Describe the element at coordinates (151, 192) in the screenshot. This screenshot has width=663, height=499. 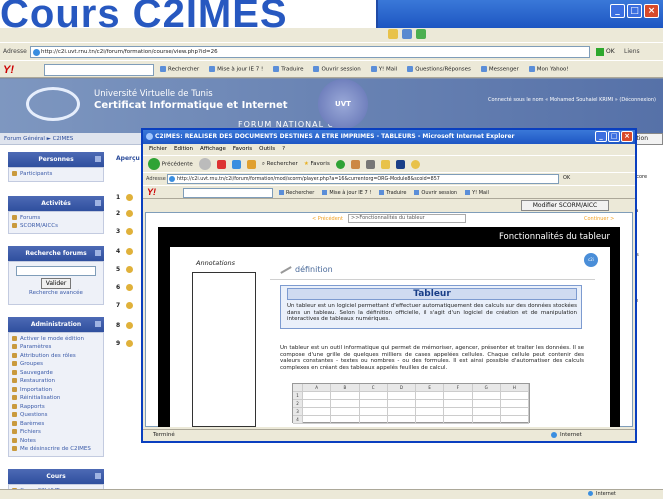
I see `popup-yahoo-logo: Y!` at that location.